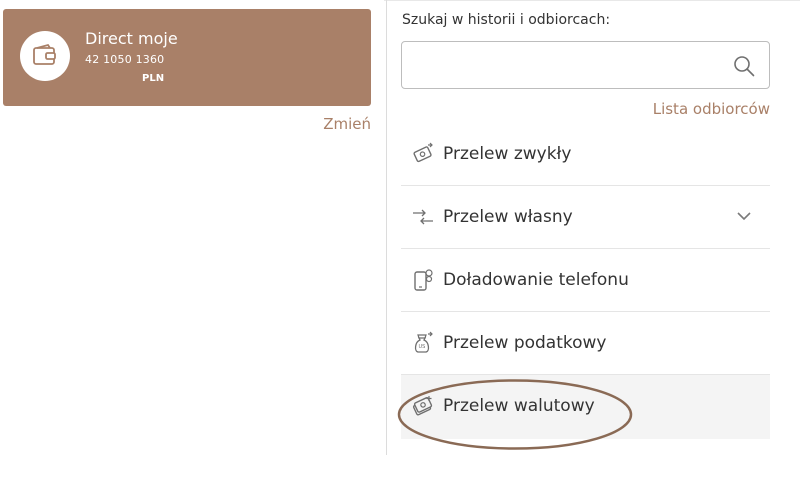 This screenshot has width=800, height=481. Describe the element at coordinates (507, 154) in the screenshot. I see `menu-item-label: Przelew zwykły` at that location.